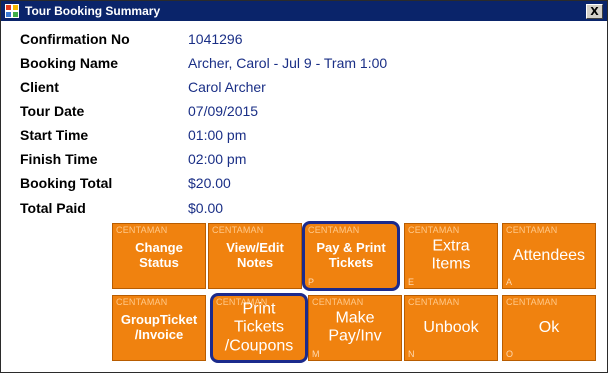 This screenshot has height=373, width=608. I want to click on button-label: Pay & Print Tickets, so click(351, 255).